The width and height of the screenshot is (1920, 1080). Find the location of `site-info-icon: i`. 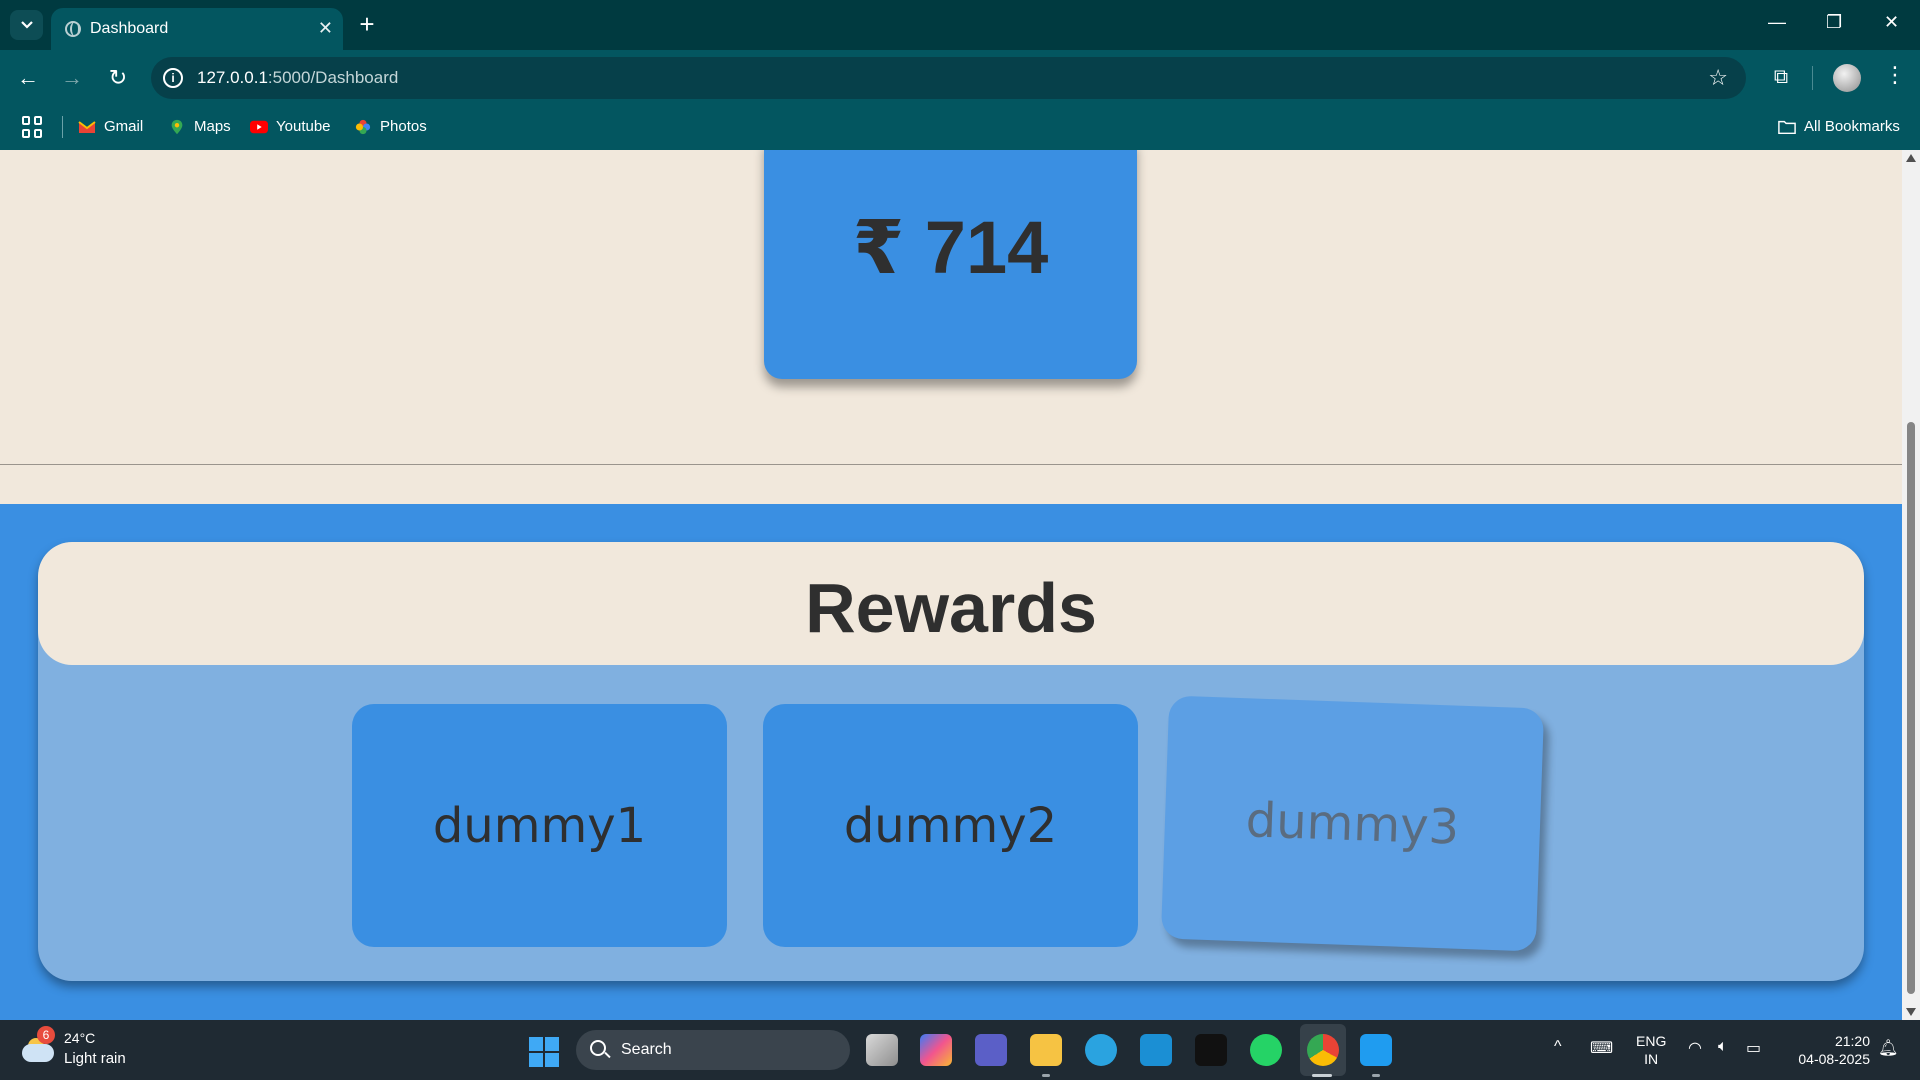

site-info-icon: i is located at coordinates (173, 78).